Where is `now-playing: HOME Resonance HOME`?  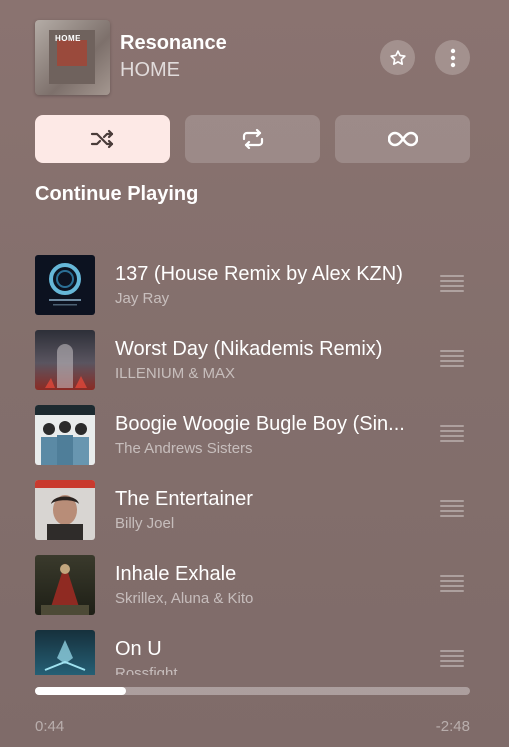
now-playing: HOME Resonance HOME is located at coordinates (255, 58).